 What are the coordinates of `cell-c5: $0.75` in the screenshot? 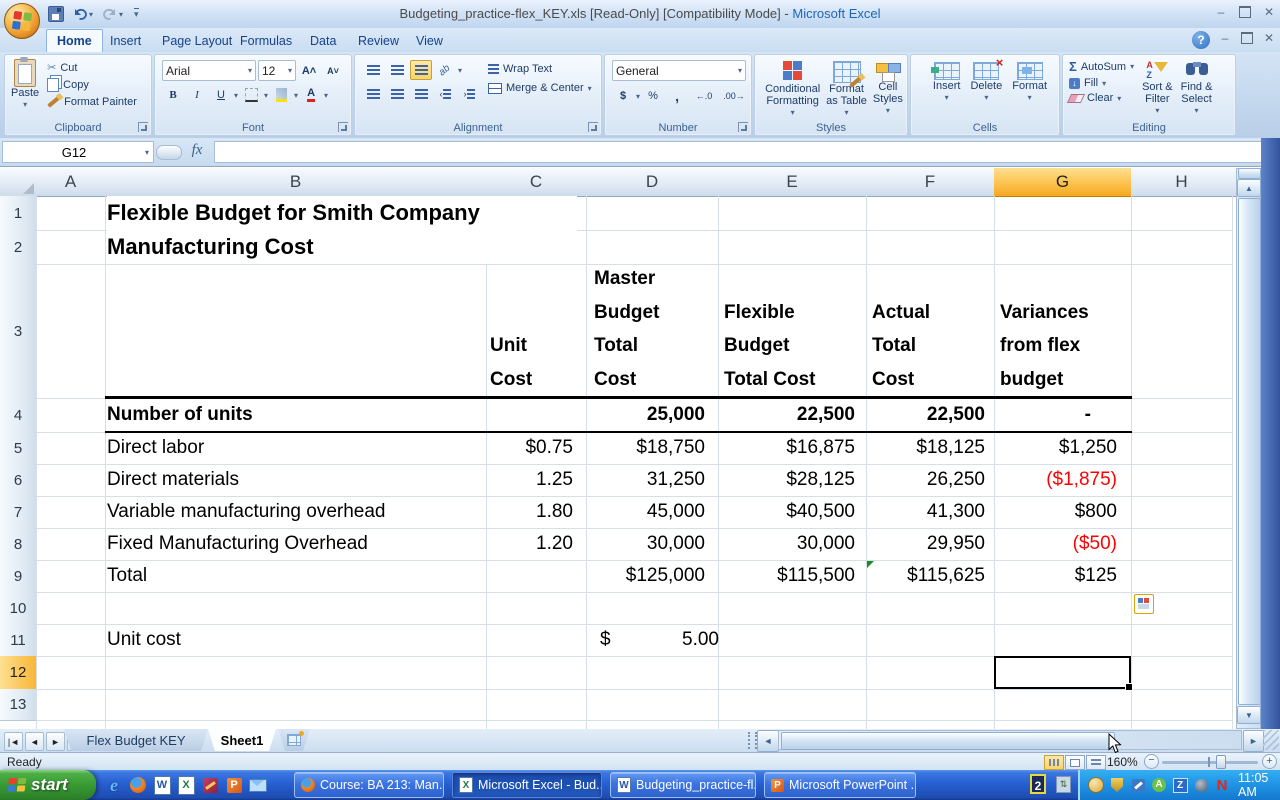 It's located at (529, 448).